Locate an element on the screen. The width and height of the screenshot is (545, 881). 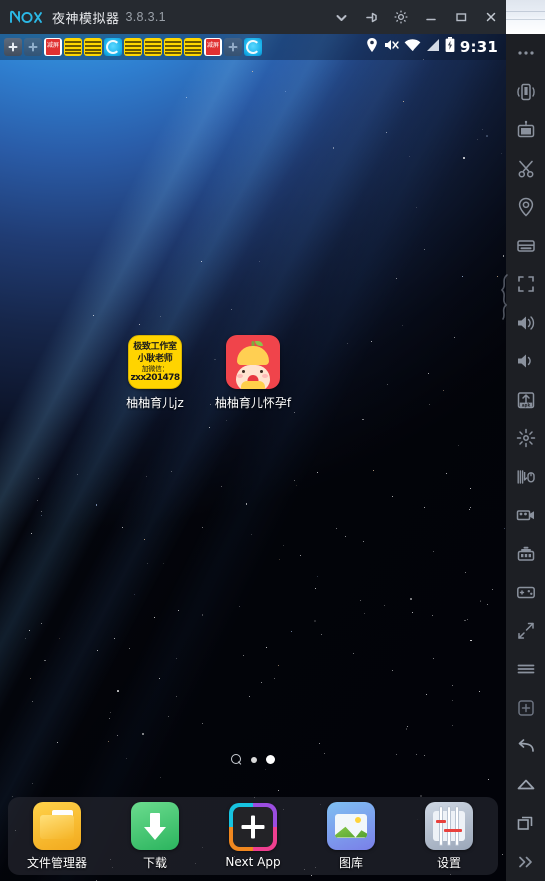
video-record-icon is located at coordinates (525, 130).